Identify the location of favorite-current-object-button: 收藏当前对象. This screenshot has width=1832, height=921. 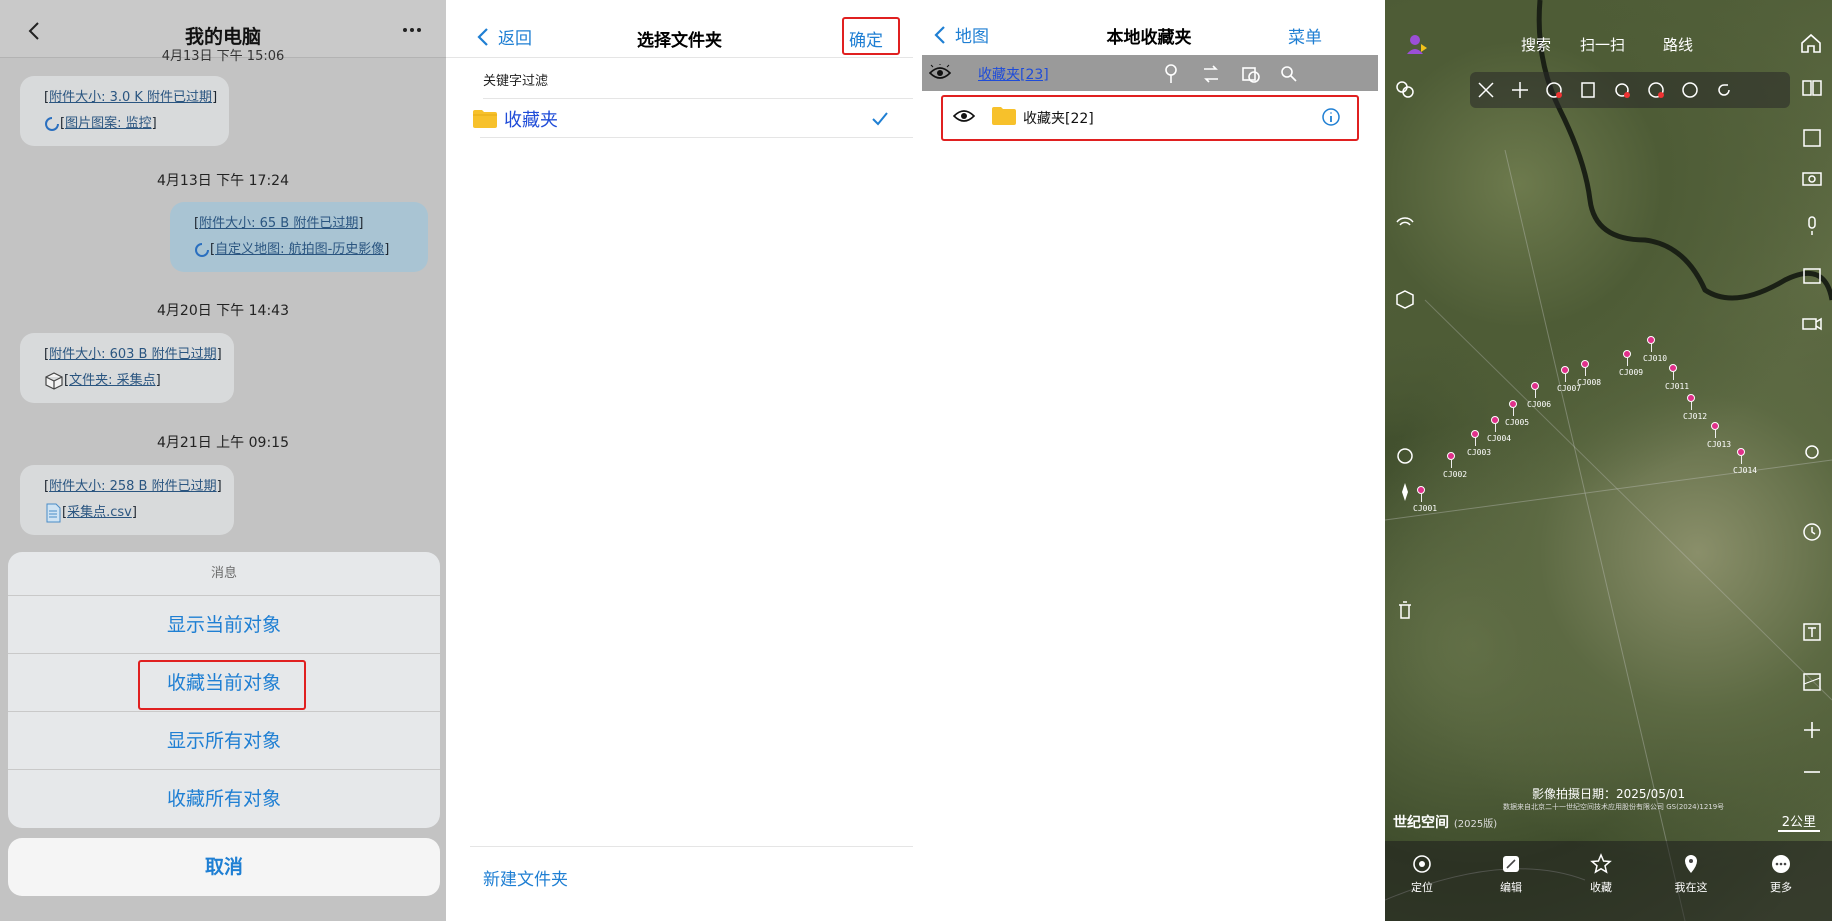
(224, 683).